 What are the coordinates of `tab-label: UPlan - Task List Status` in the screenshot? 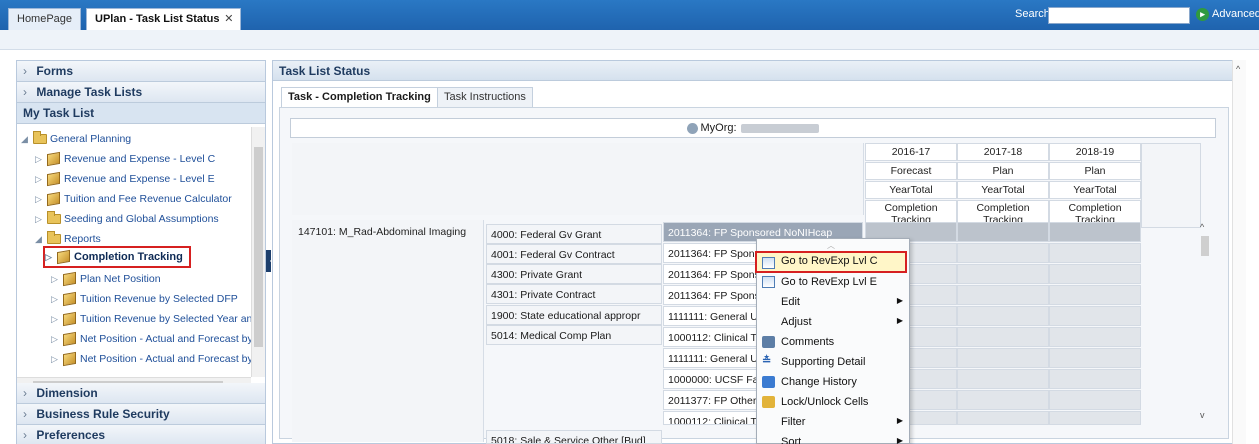 It's located at (157, 19).